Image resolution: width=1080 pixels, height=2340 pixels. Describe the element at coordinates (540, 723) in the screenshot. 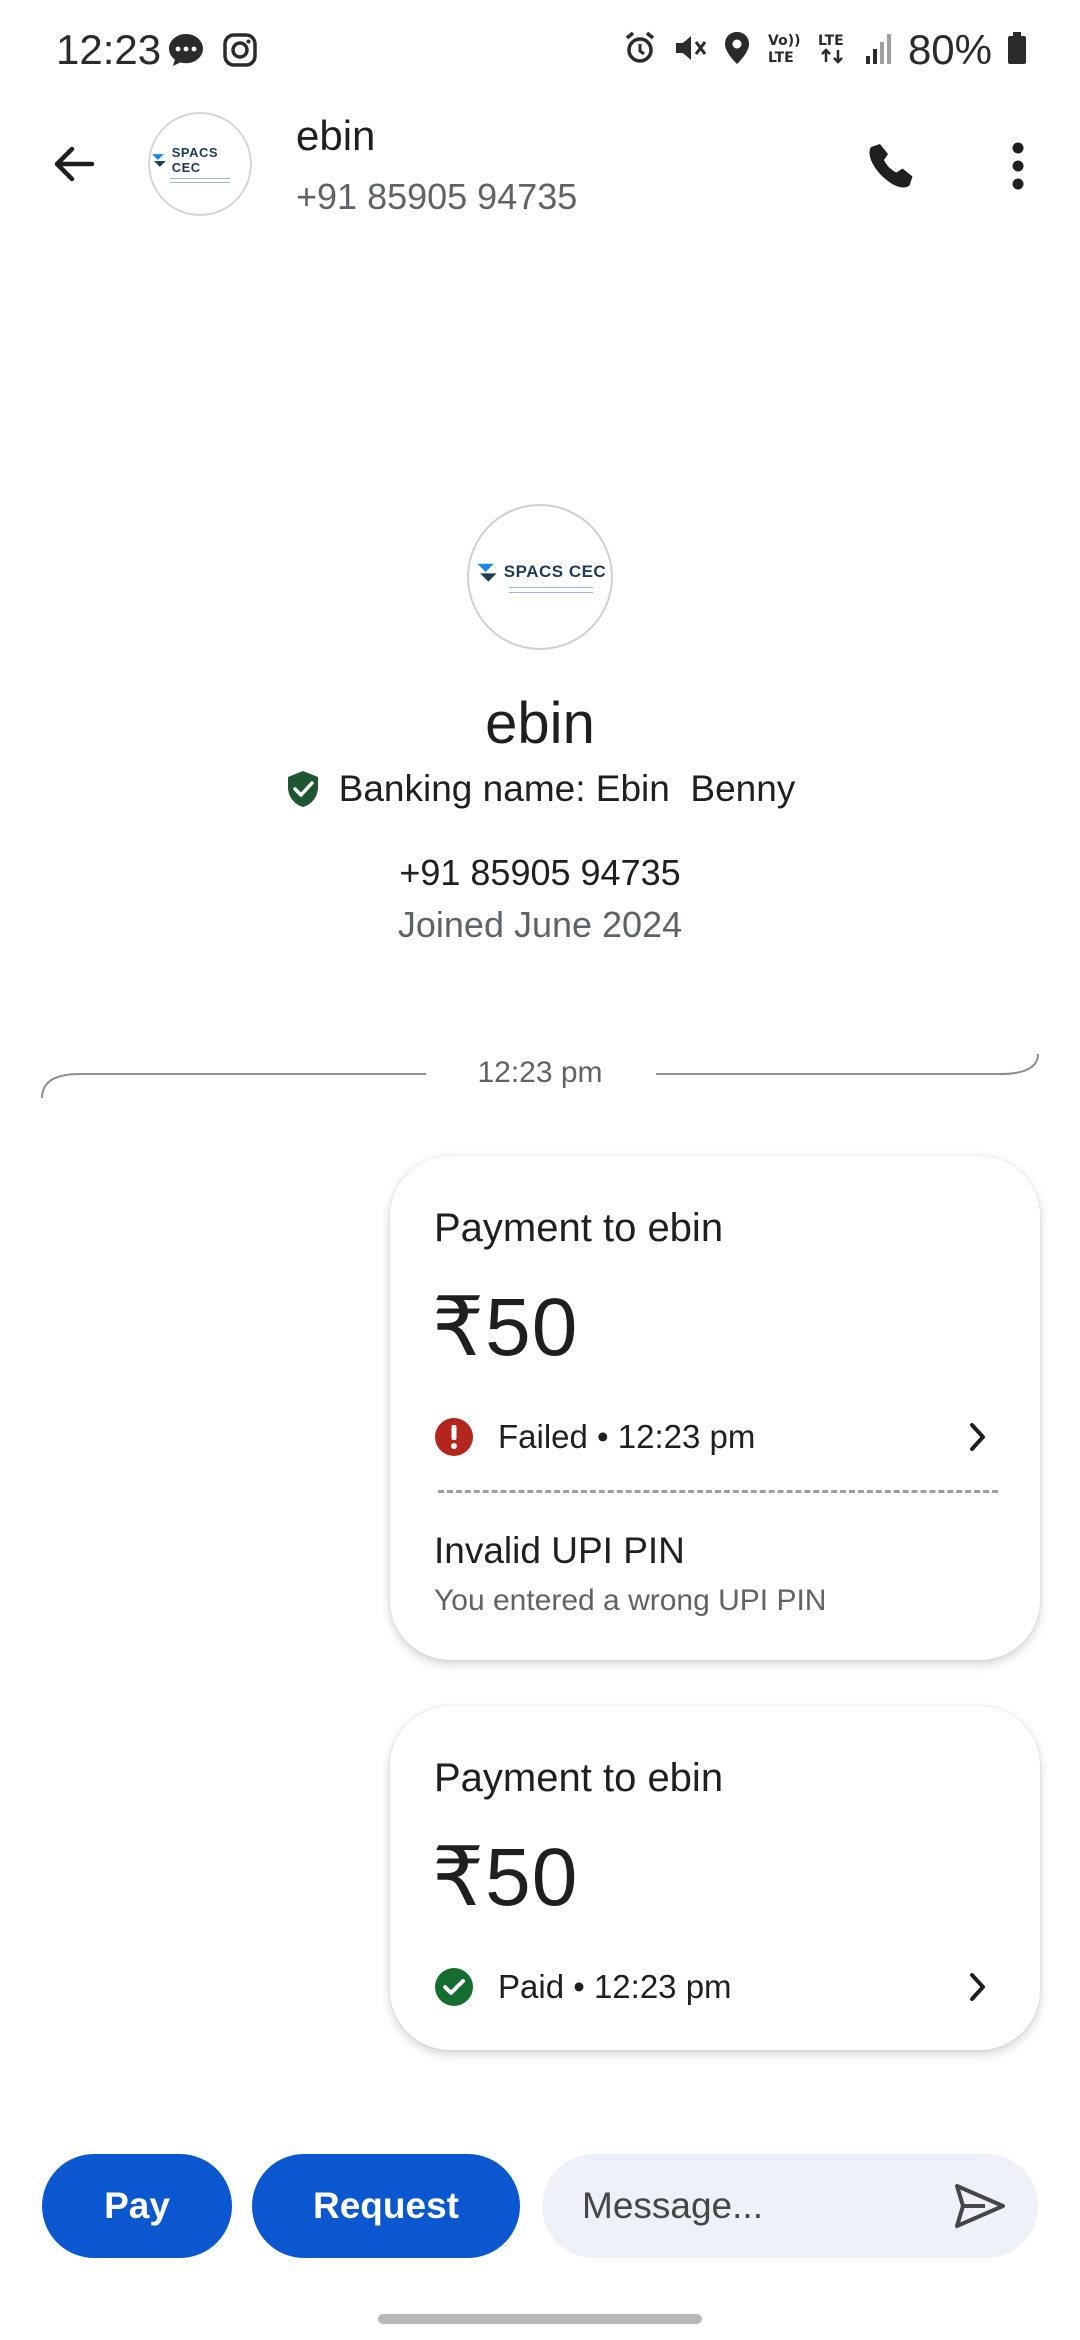

I see `profile-name: ebin` at that location.